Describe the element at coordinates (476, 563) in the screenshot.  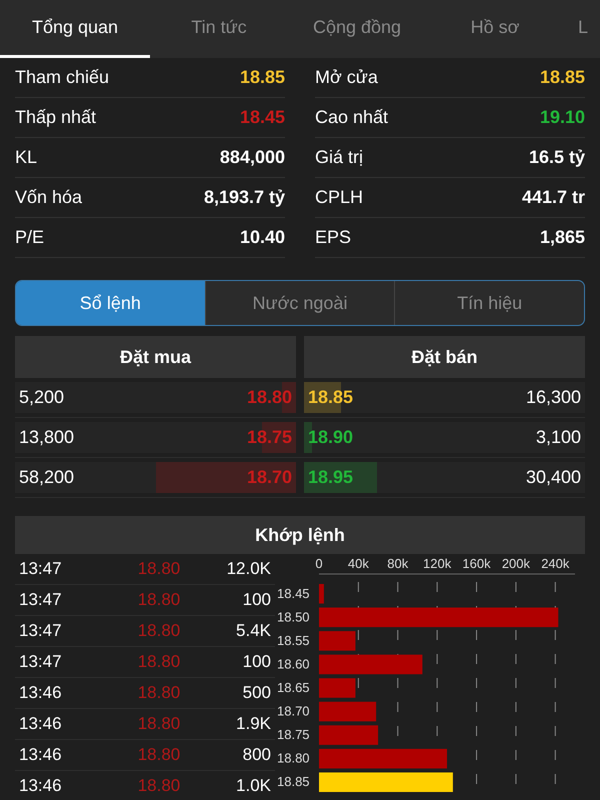
I see `axis-tick-label: 160k` at that location.